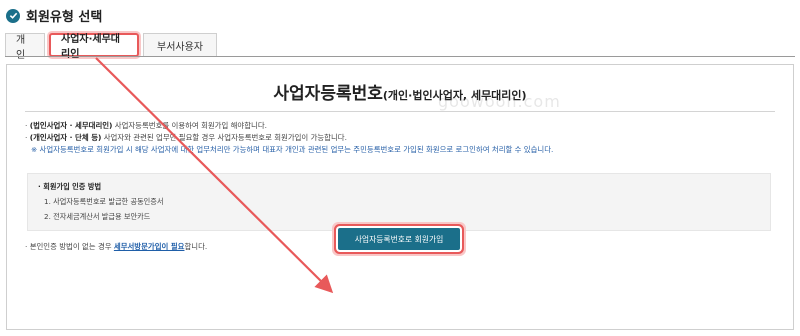  Describe the element at coordinates (180, 45) in the screenshot. I see `tab-department-user: 부서사용자` at that location.